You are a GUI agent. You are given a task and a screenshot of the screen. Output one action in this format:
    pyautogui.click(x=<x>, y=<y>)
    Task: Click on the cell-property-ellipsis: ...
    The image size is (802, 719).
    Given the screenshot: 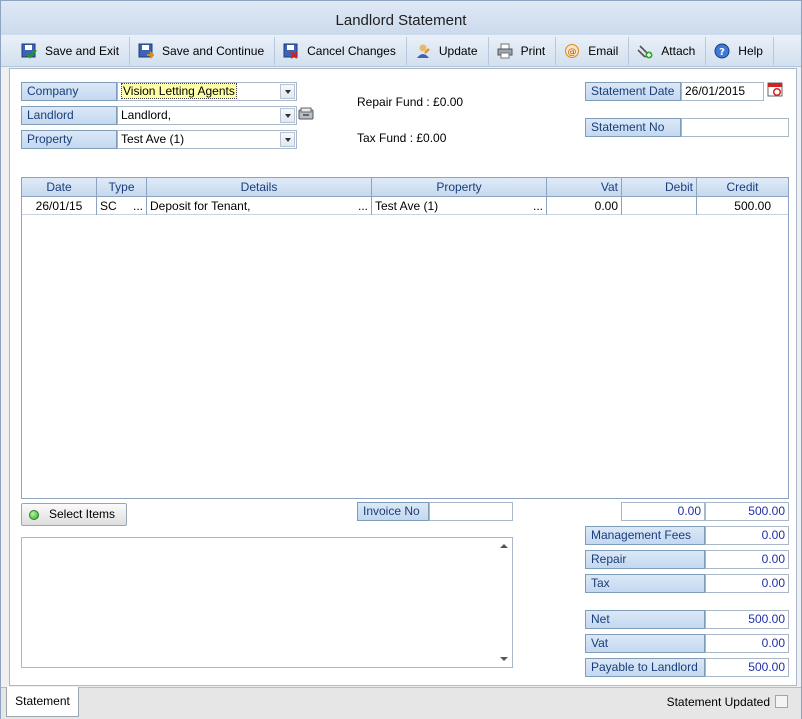 What is the action you would take?
    pyautogui.click(x=538, y=206)
    